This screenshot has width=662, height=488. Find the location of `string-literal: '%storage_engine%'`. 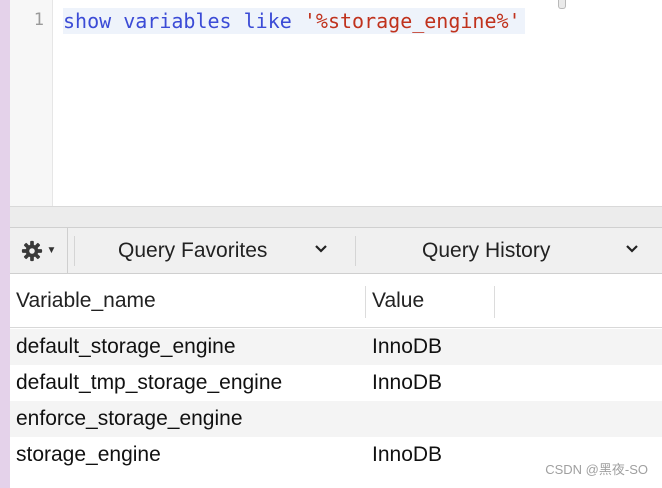

string-literal: '%storage_engine%' is located at coordinates (412, 21).